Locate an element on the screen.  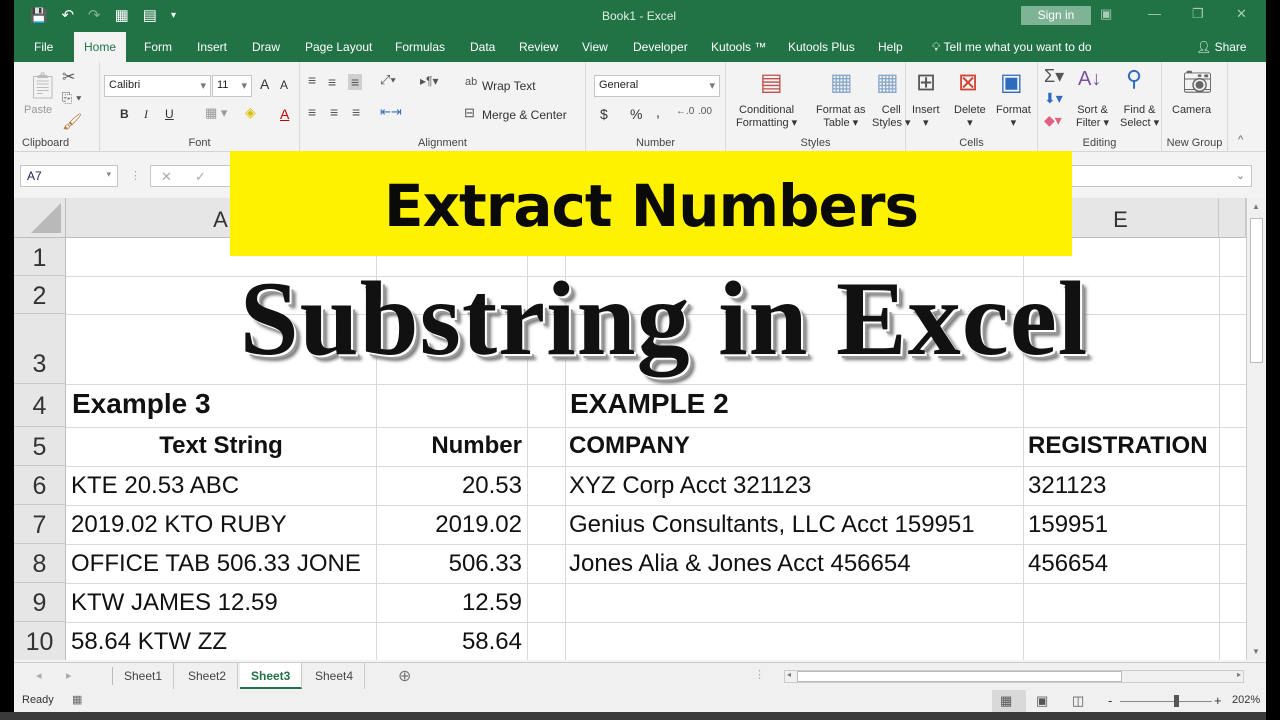
text-direction-icon: ▸¶▾ is located at coordinates (429, 81).